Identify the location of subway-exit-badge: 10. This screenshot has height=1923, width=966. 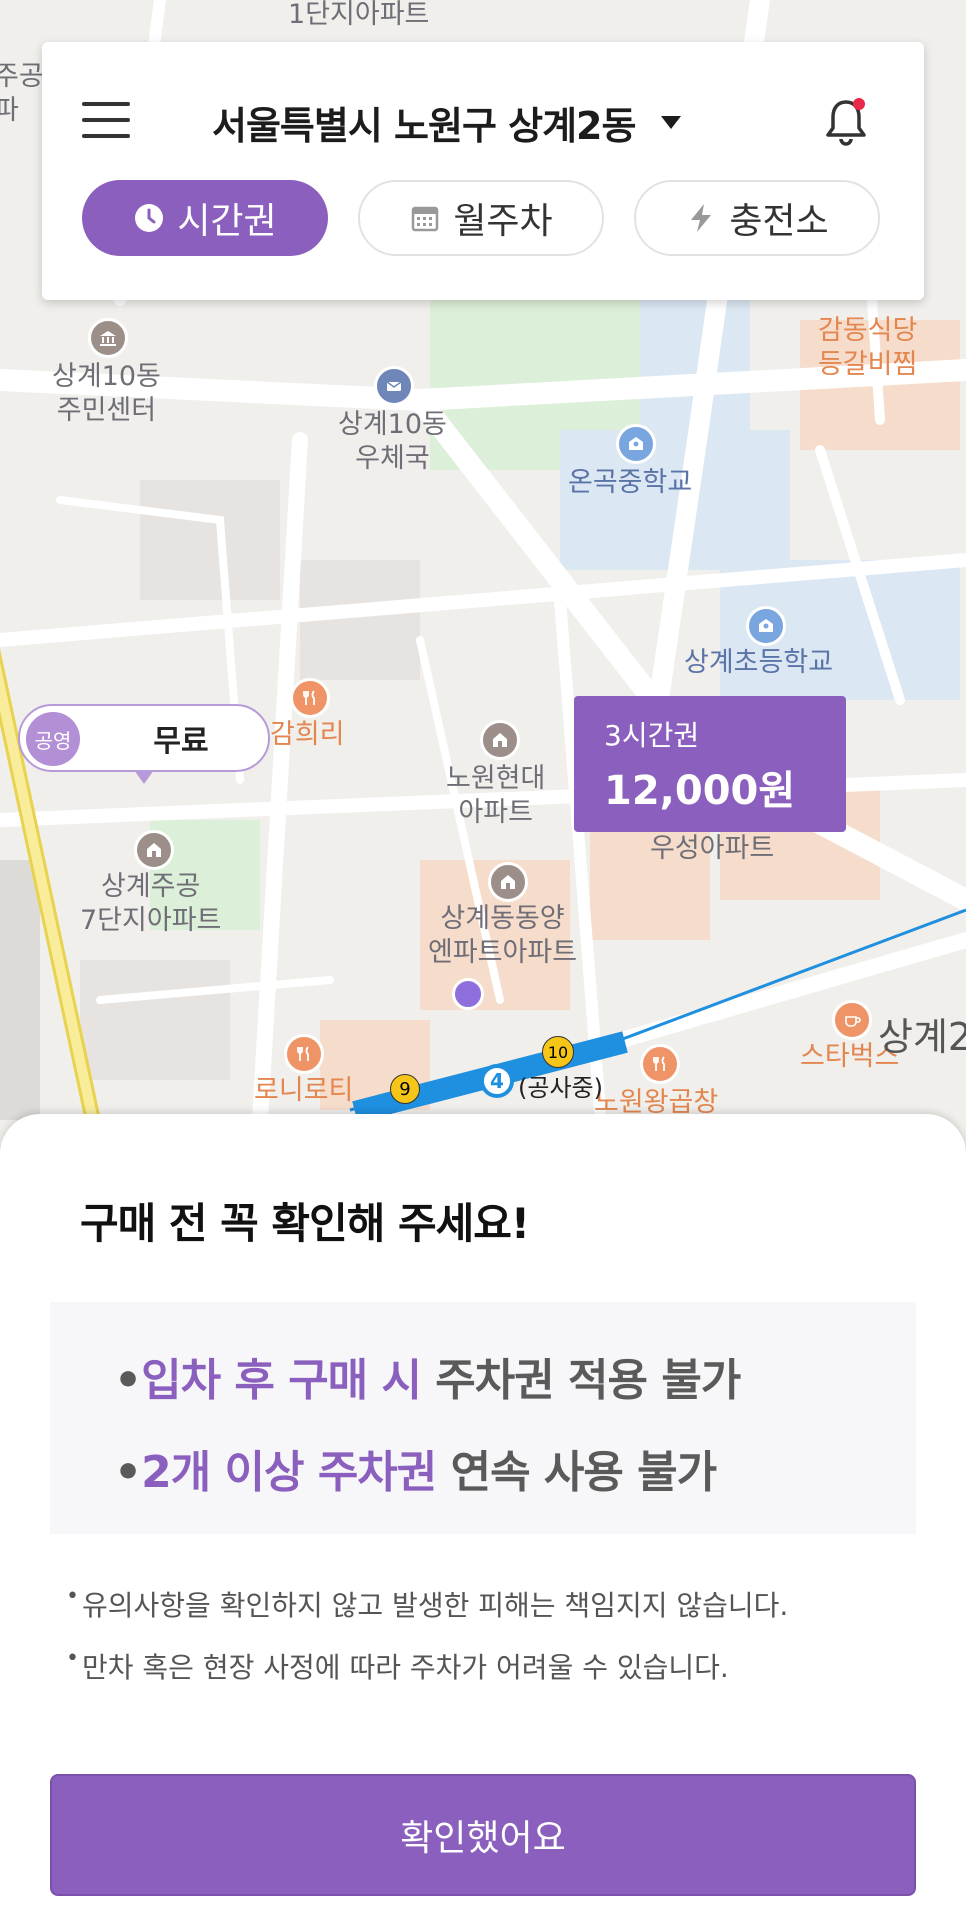
(558, 1052).